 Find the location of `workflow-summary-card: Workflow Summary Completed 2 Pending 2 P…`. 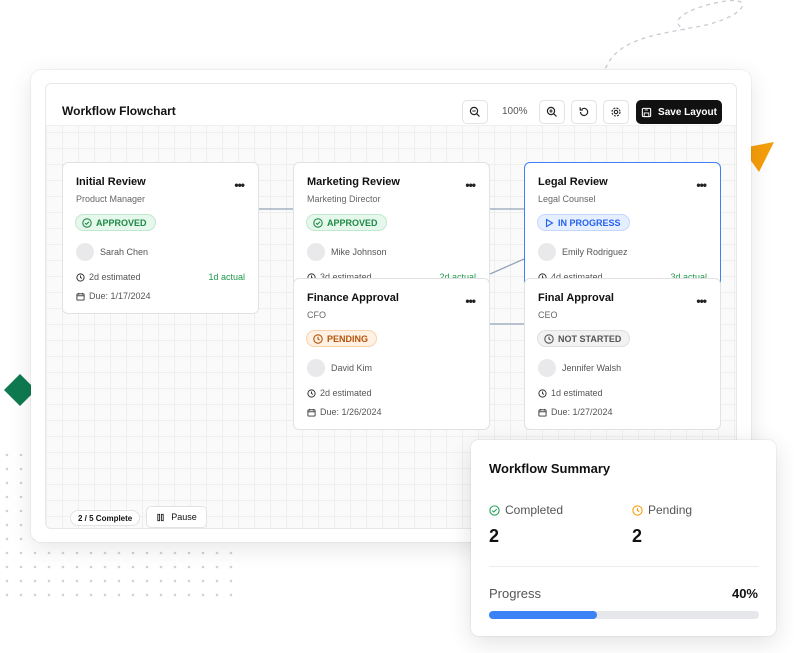

workflow-summary-card: Workflow Summary Completed 2 Pending 2 P… is located at coordinates (623, 538).